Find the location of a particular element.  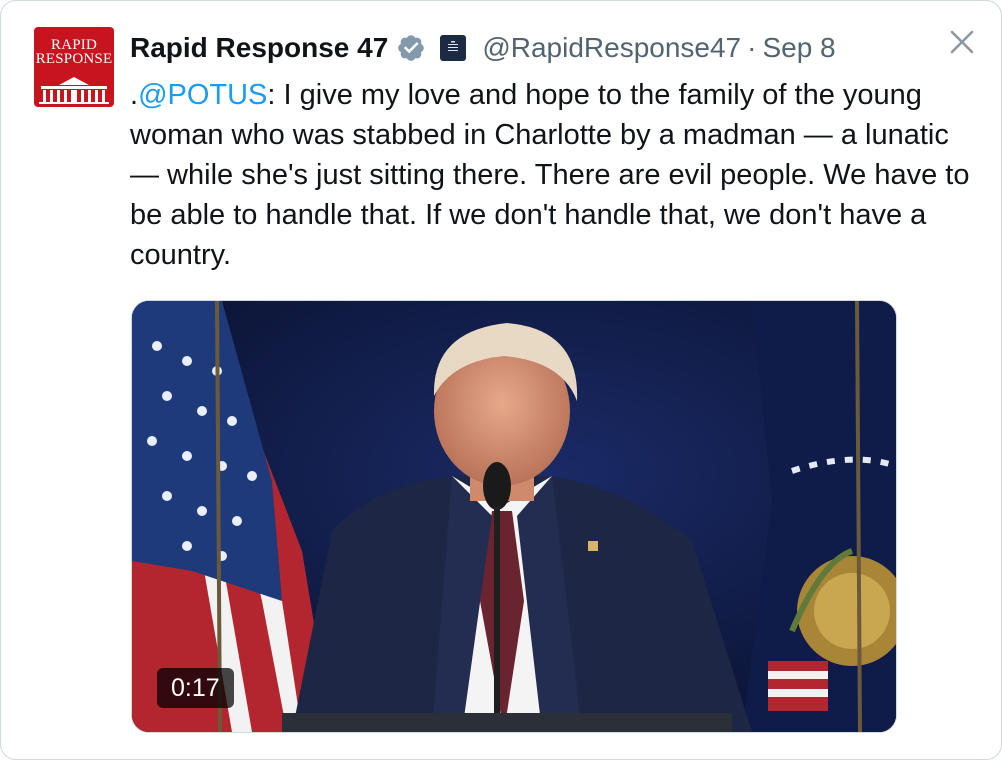

account-avatar: RAPID RESPONSE is located at coordinates (74, 67).